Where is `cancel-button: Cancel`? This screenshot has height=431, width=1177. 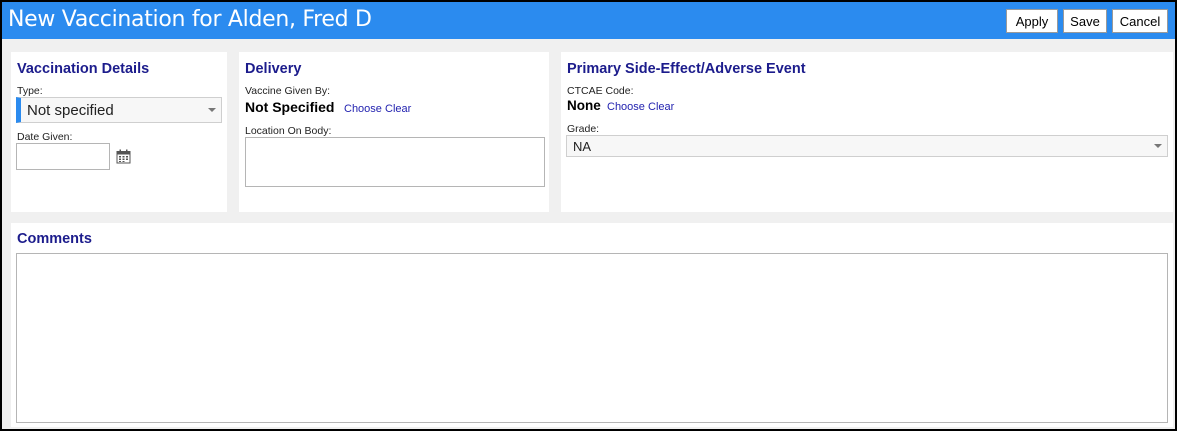
cancel-button: Cancel is located at coordinates (1140, 21).